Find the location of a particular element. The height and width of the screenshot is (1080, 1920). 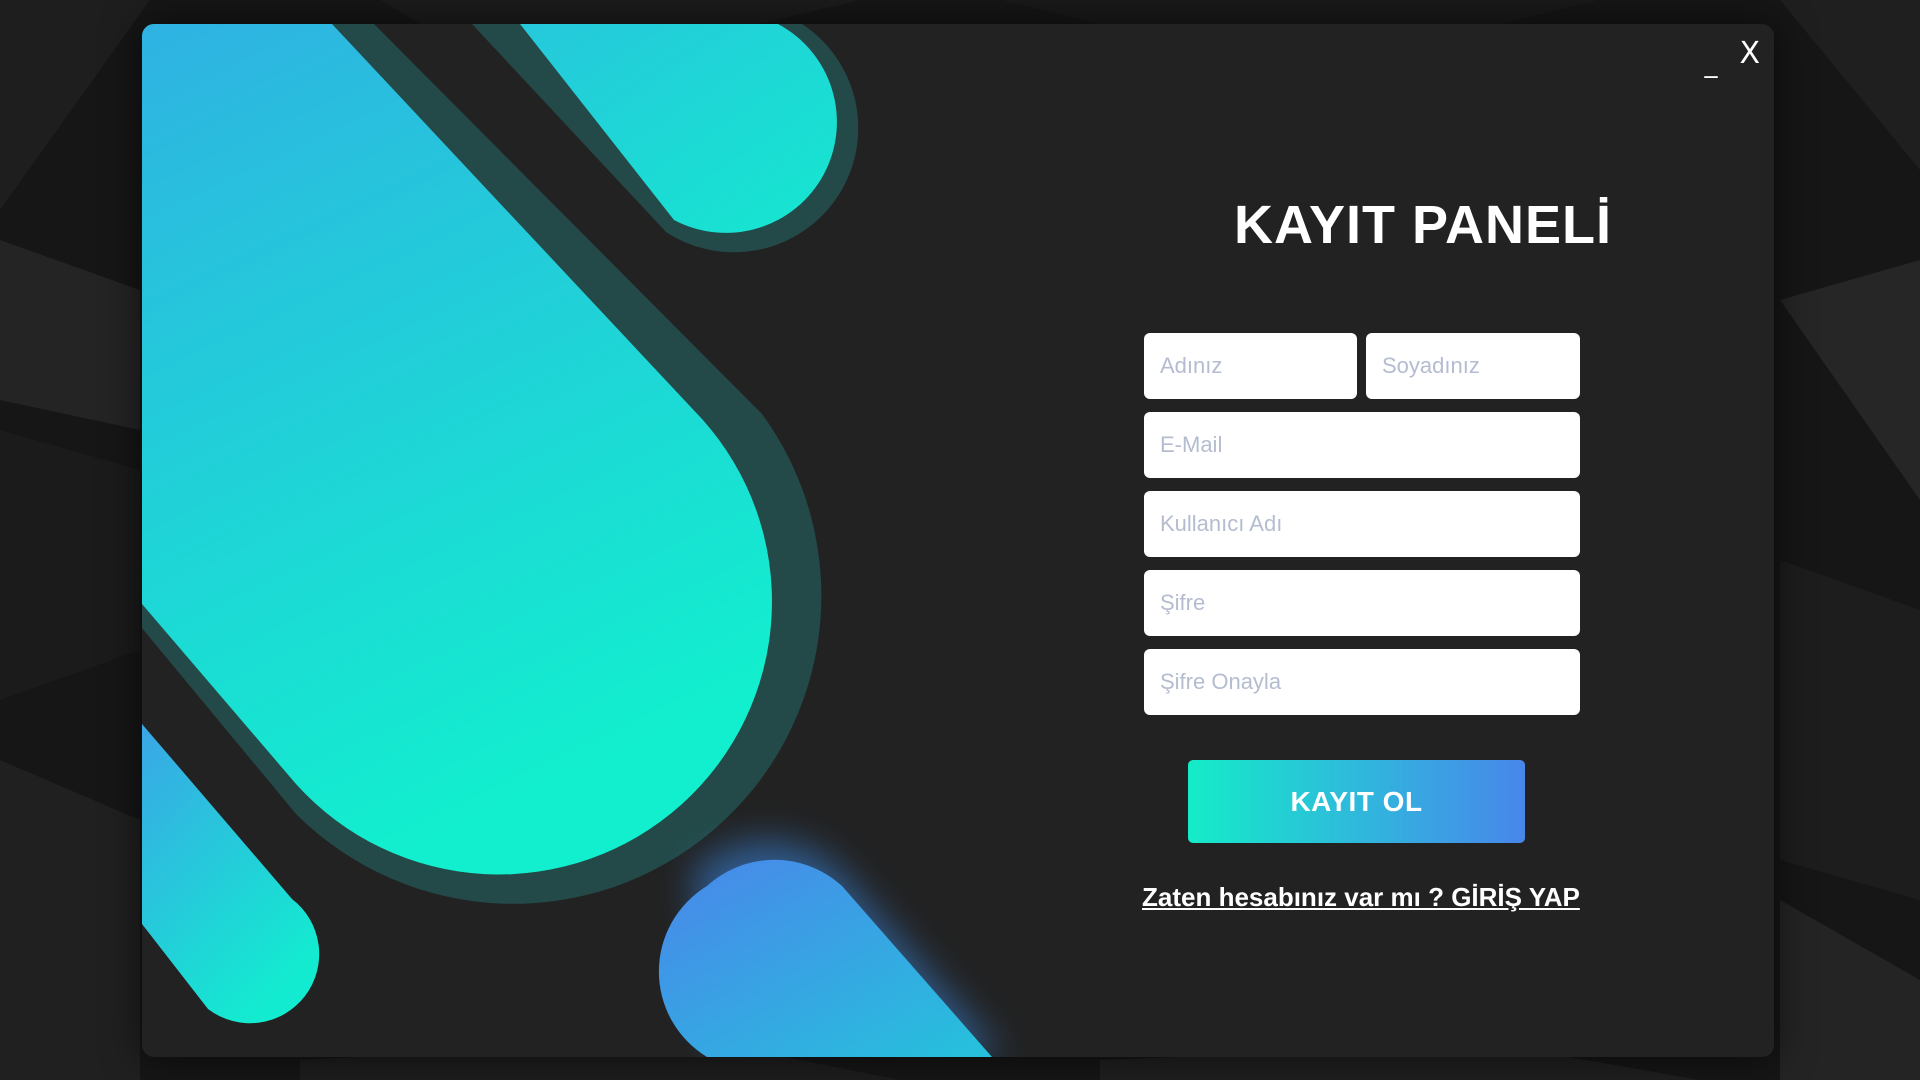

first-name-field is located at coordinates (1250, 366).